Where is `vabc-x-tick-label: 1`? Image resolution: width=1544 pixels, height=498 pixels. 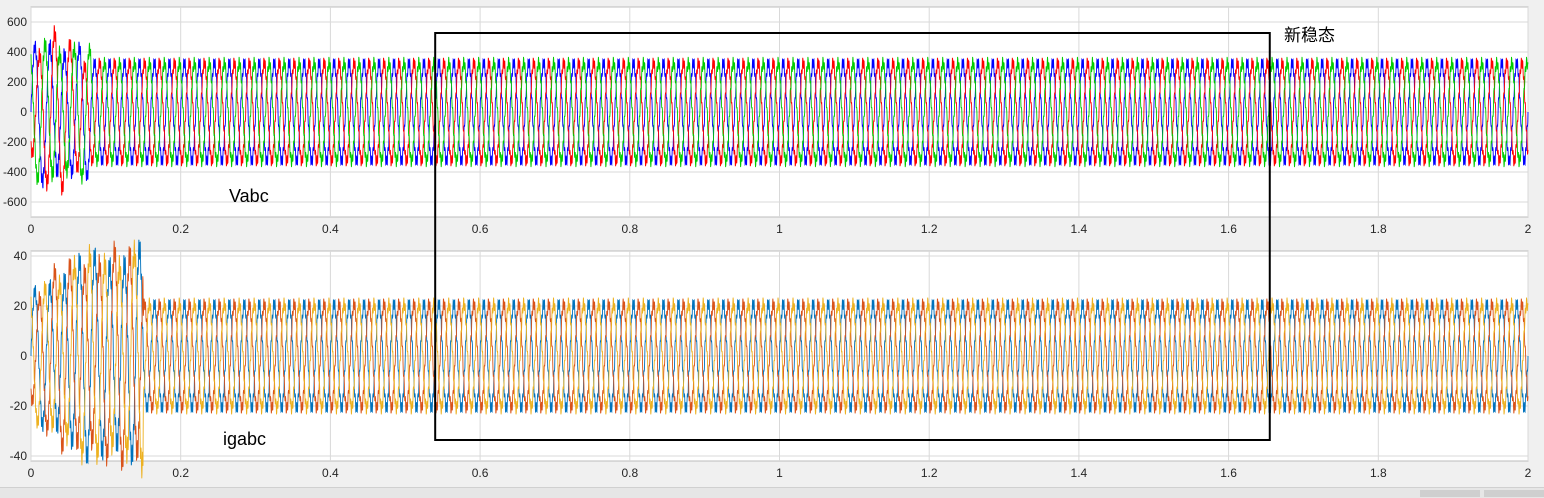 vabc-x-tick-label: 1 is located at coordinates (779, 229).